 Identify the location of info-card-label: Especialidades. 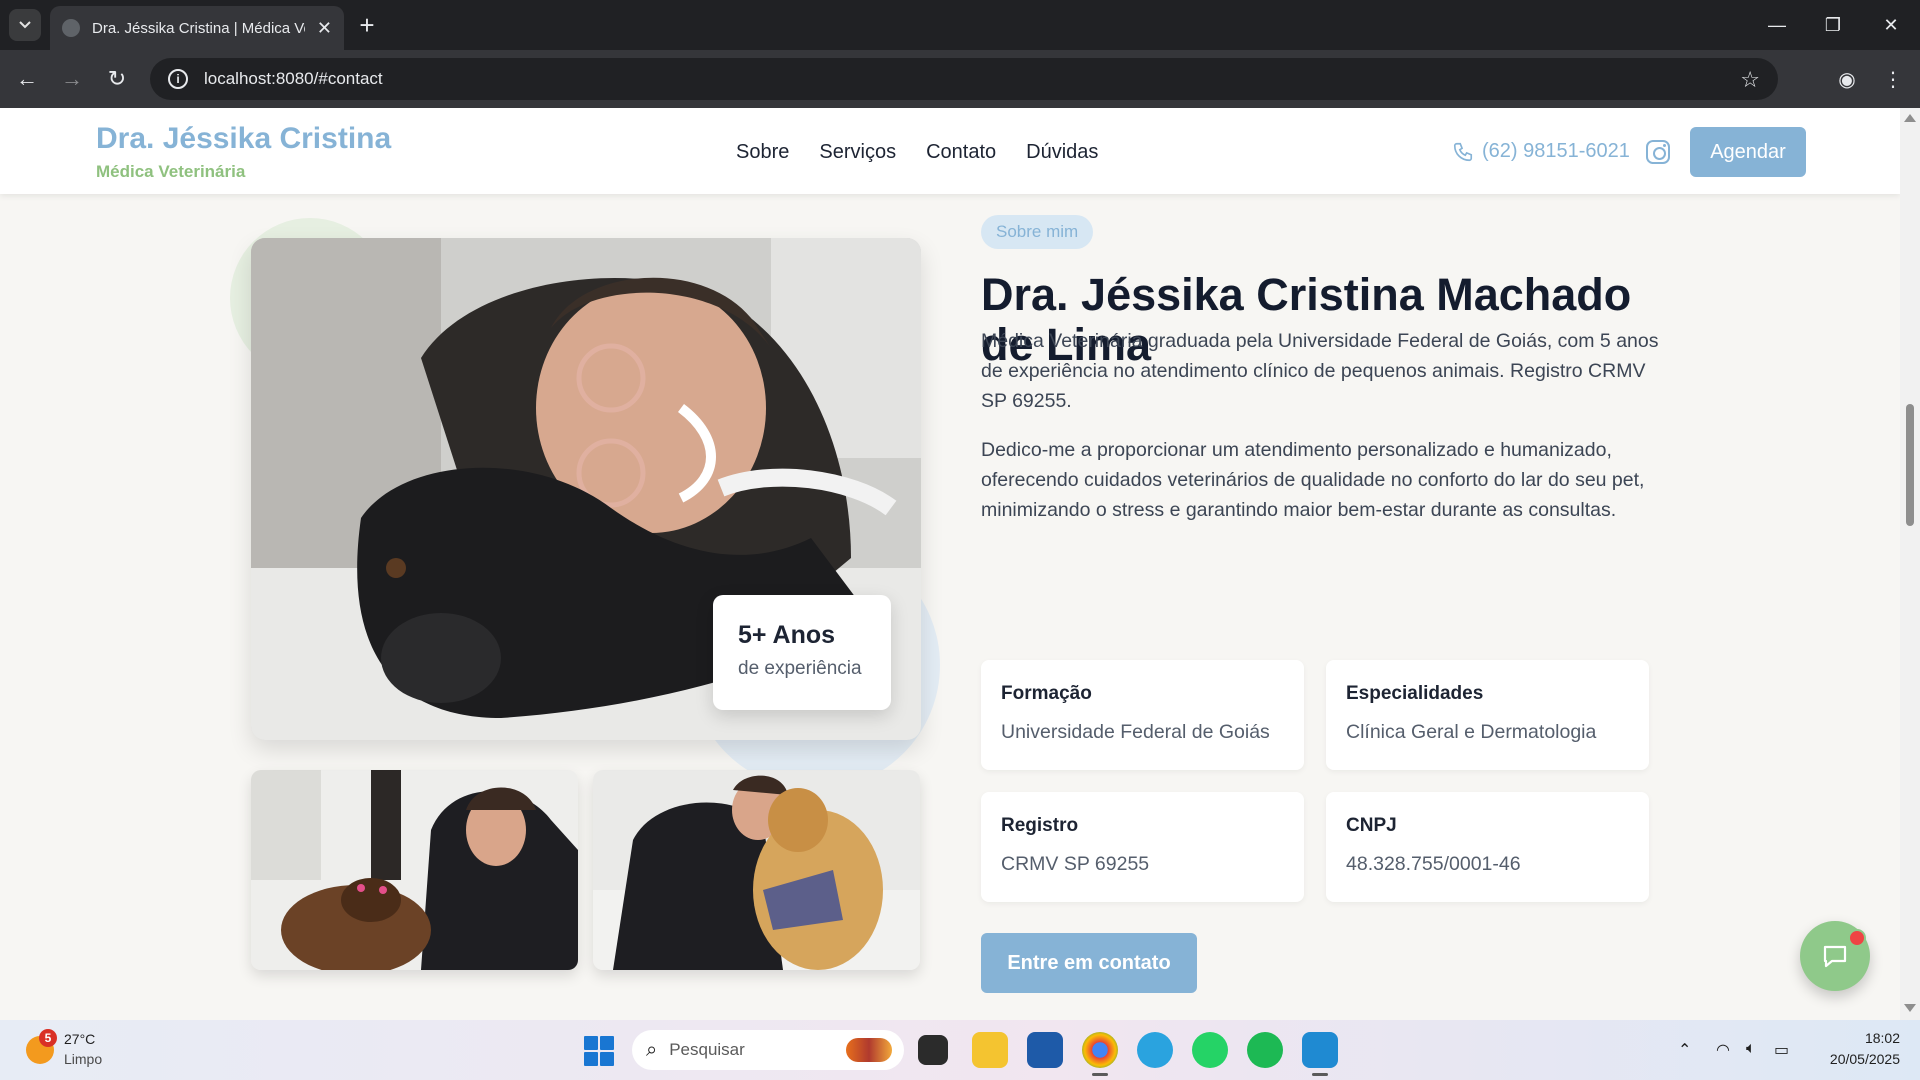
(1415, 693).